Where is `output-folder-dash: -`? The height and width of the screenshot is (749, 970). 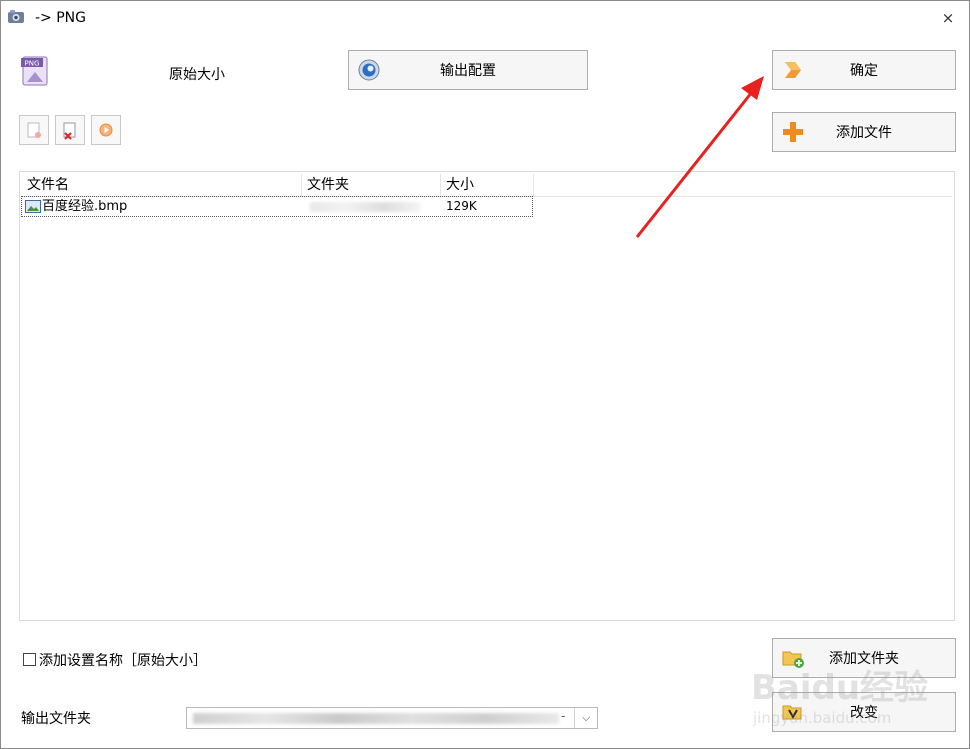
output-folder-dash: - is located at coordinates (563, 716).